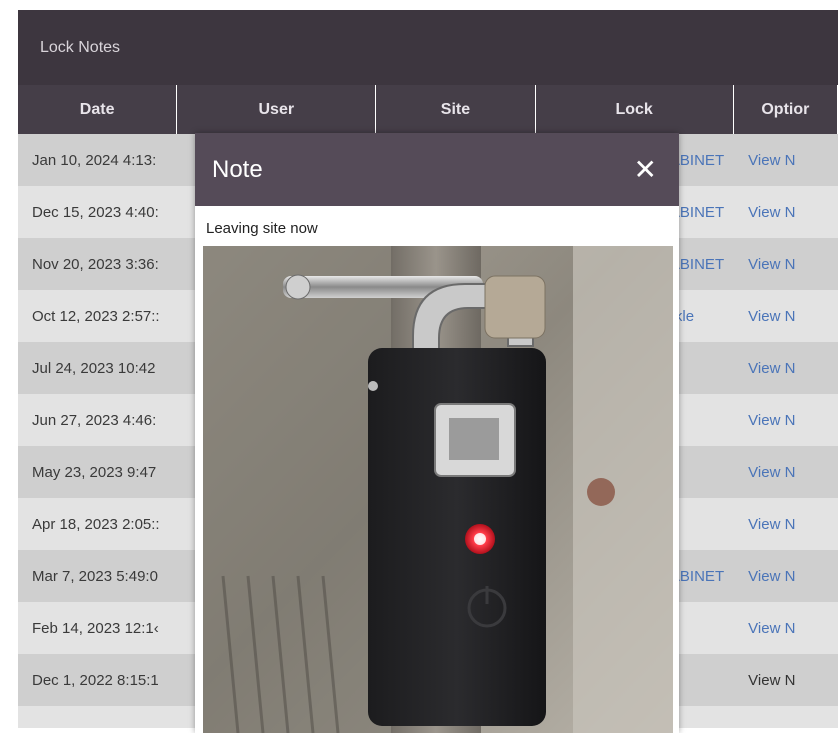  Describe the element at coordinates (428, 47) in the screenshot. I see `panel-title: Lock Notes` at that location.